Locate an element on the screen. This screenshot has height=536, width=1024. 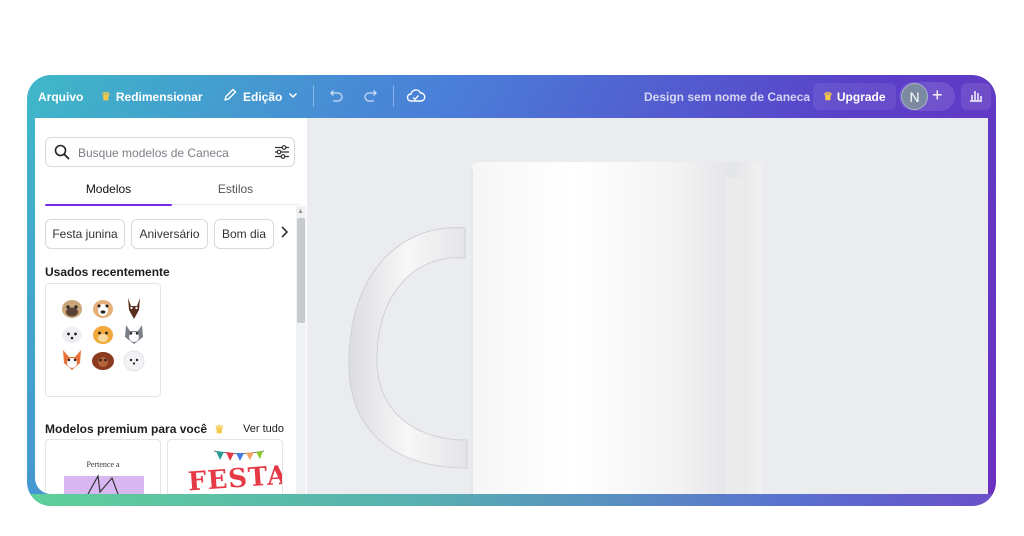
festa-text: FESTA is located at coordinates (235, 477).